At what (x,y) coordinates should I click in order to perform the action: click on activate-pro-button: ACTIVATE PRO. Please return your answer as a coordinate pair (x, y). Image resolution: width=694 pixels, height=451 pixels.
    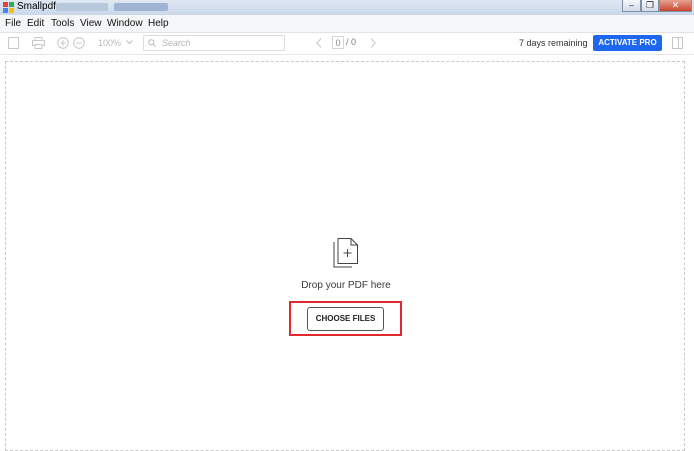
    Looking at the image, I should click on (627, 43).